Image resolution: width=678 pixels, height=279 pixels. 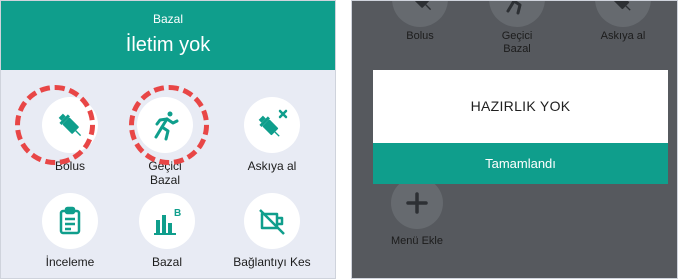 What do you see at coordinates (55, 125) in the screenshot?
I see `bolus-highlight-circle` at bounding box center [55, 125].